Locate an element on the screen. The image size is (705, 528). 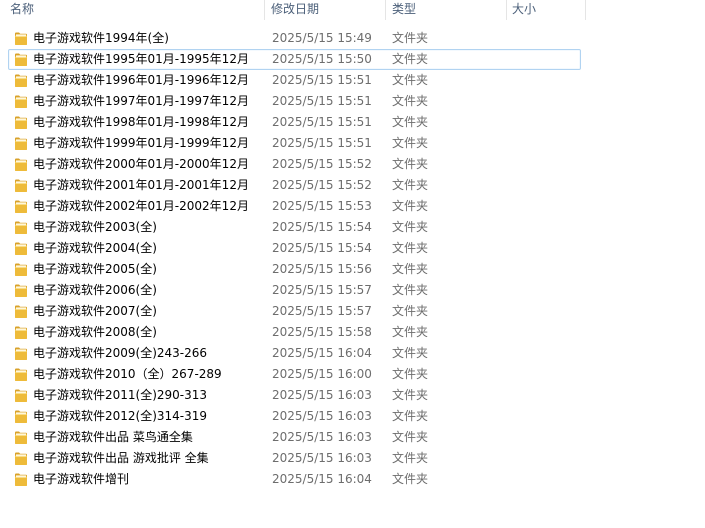
file-name: 电子游戏软件1999年01月-1999年12月 is located at coordinates (141, 143).